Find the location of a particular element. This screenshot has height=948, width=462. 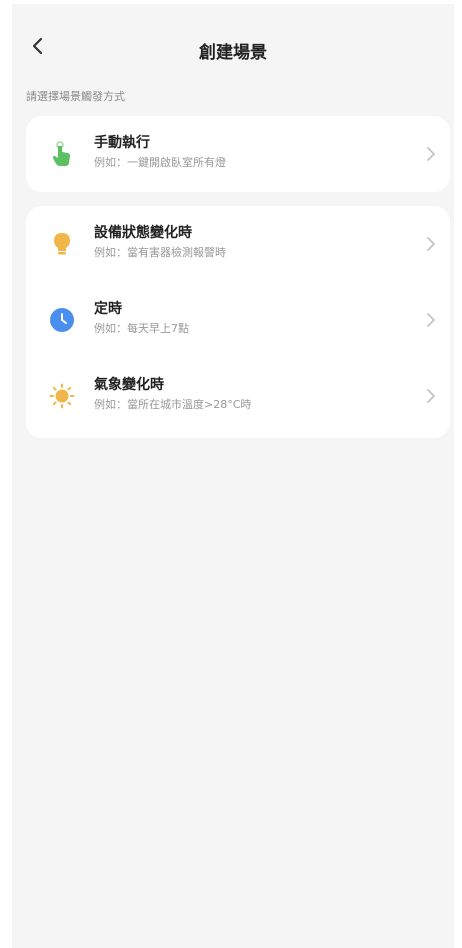

trigger-card-manual: 手動執行 例如：一鍵開啟臥室所有燈 is located at coordinates (238, 154).